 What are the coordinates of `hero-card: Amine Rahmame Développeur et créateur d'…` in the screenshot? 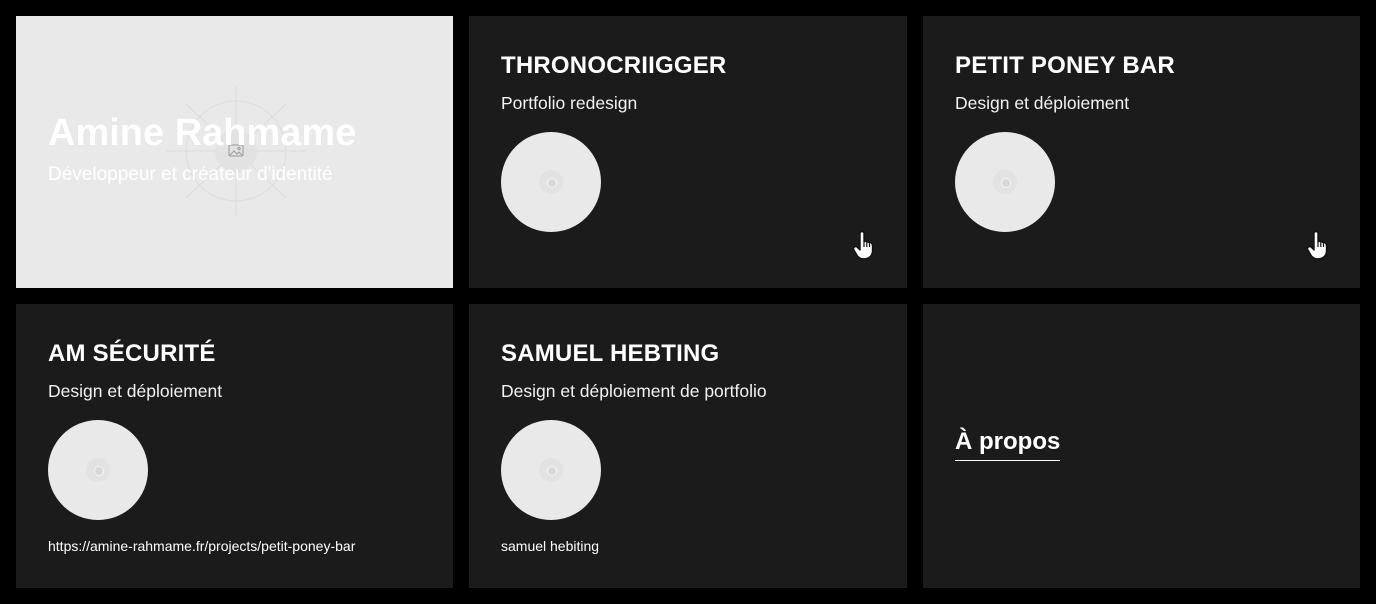 It's located at (234, 152).